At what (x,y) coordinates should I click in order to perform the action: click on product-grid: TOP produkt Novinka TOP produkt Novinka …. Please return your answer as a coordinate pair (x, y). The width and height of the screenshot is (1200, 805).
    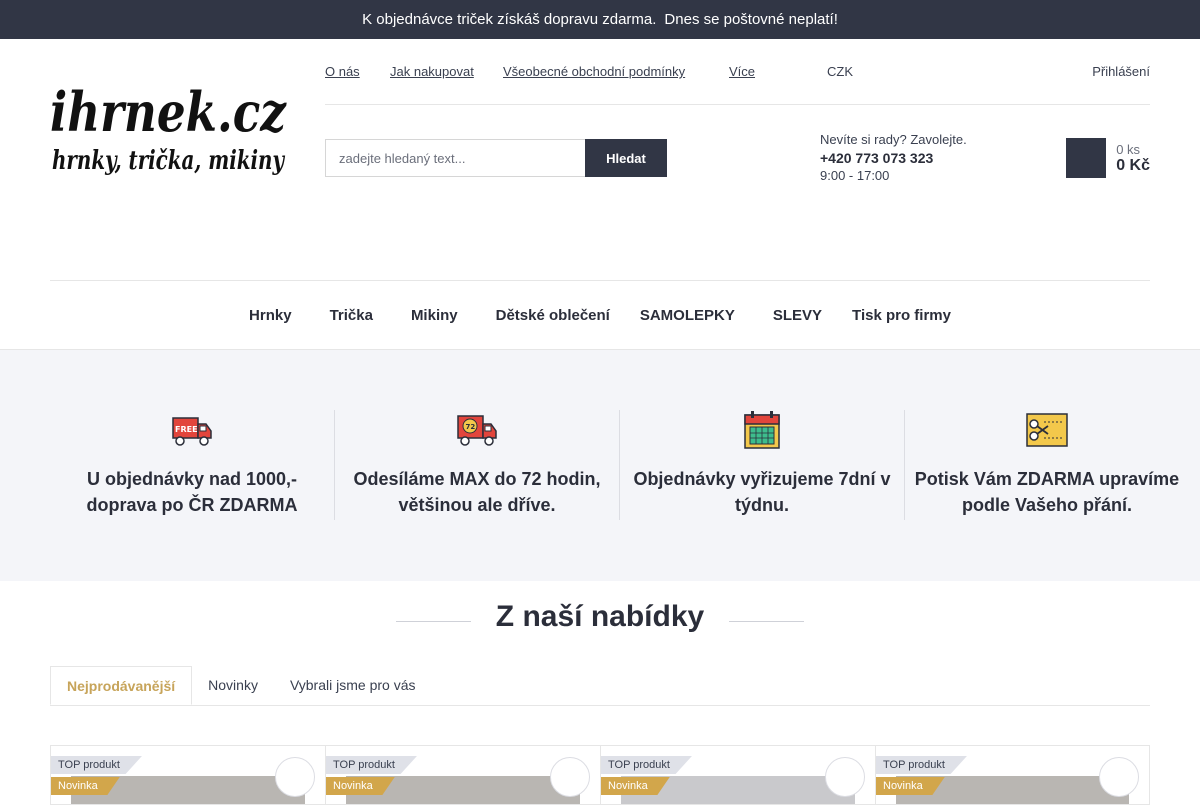
    Looking at the image, I should click on (600, 775).